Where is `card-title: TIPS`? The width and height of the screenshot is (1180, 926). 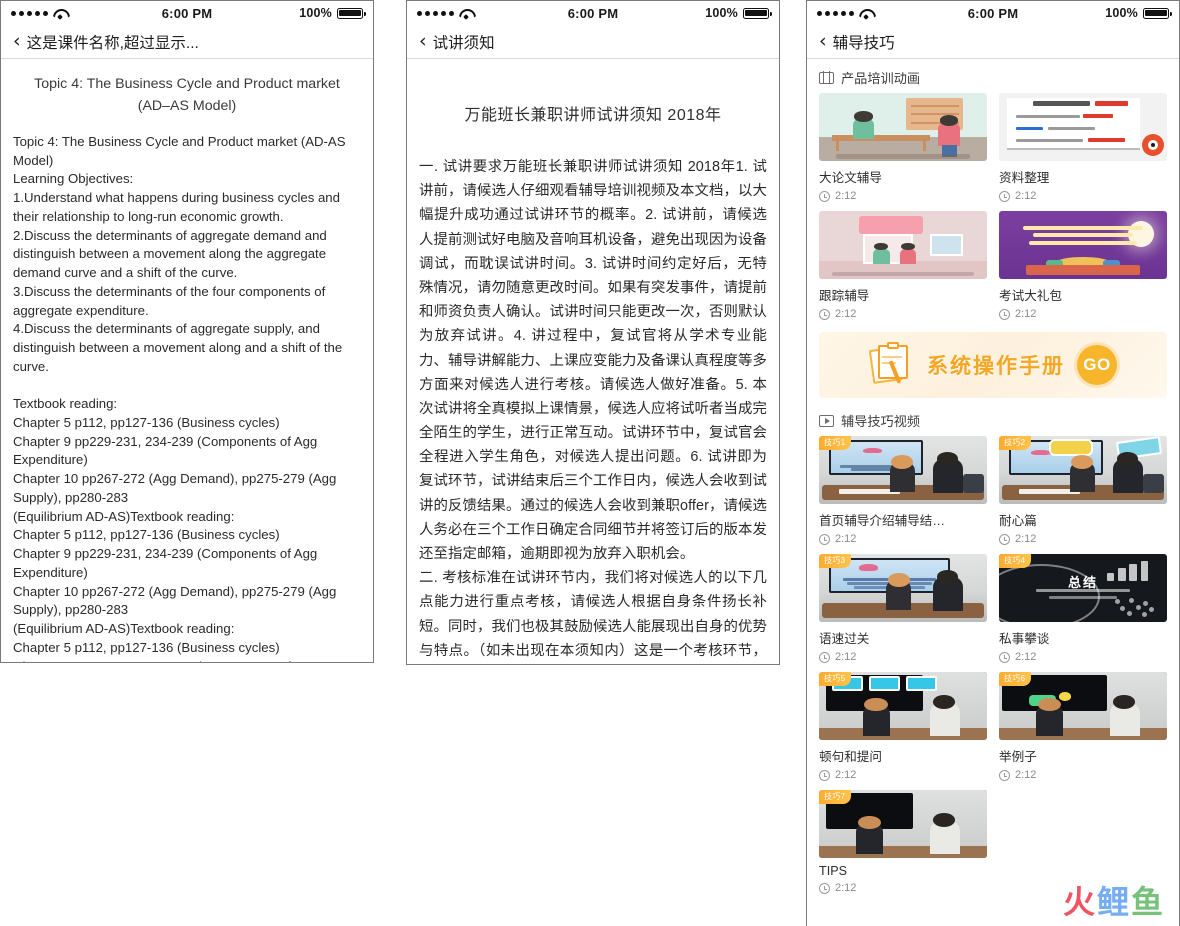
card-title: TIPS is located at coordinates (833, 871).